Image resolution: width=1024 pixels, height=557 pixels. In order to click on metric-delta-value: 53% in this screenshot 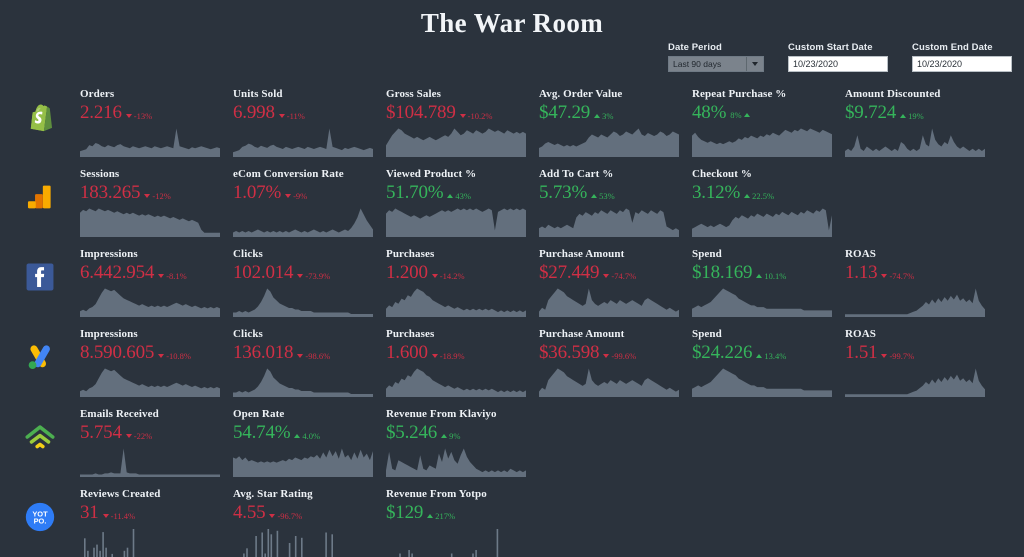, I will do `click(607, 196)`.